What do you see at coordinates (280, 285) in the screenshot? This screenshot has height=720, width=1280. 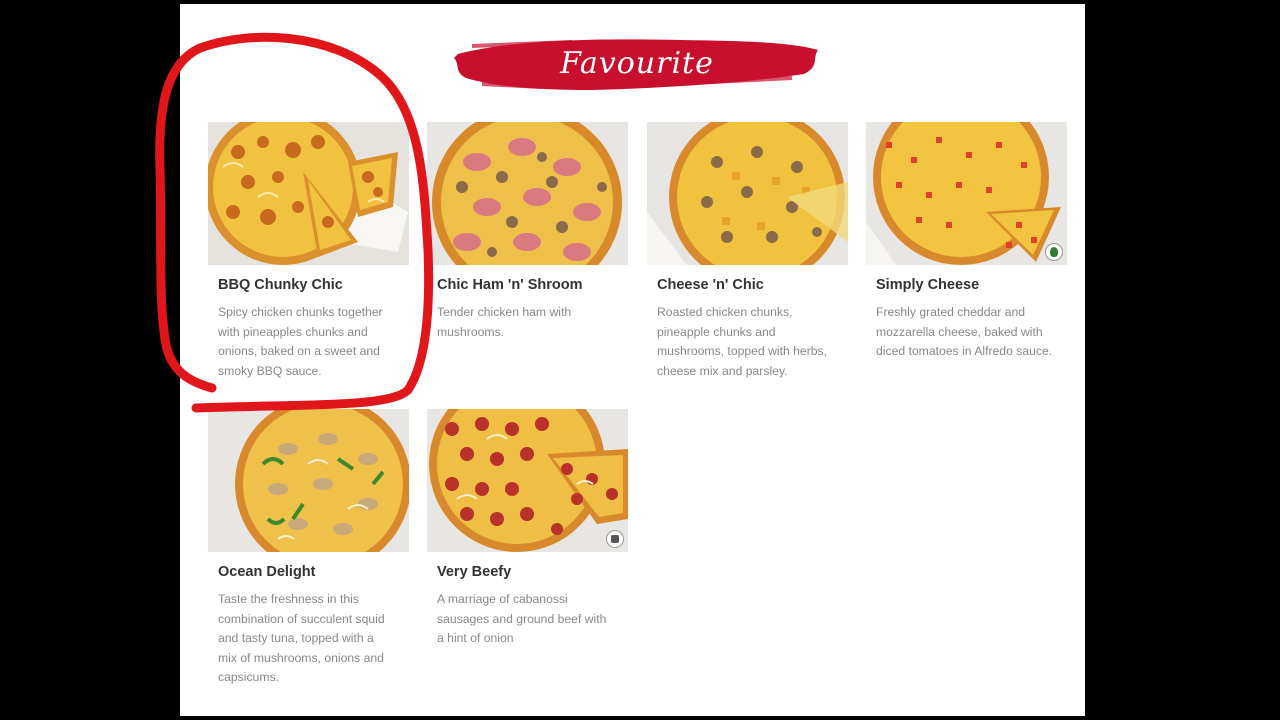 I see `item-name: BBQ Chunky Chic` at bounding box center [280, 285].